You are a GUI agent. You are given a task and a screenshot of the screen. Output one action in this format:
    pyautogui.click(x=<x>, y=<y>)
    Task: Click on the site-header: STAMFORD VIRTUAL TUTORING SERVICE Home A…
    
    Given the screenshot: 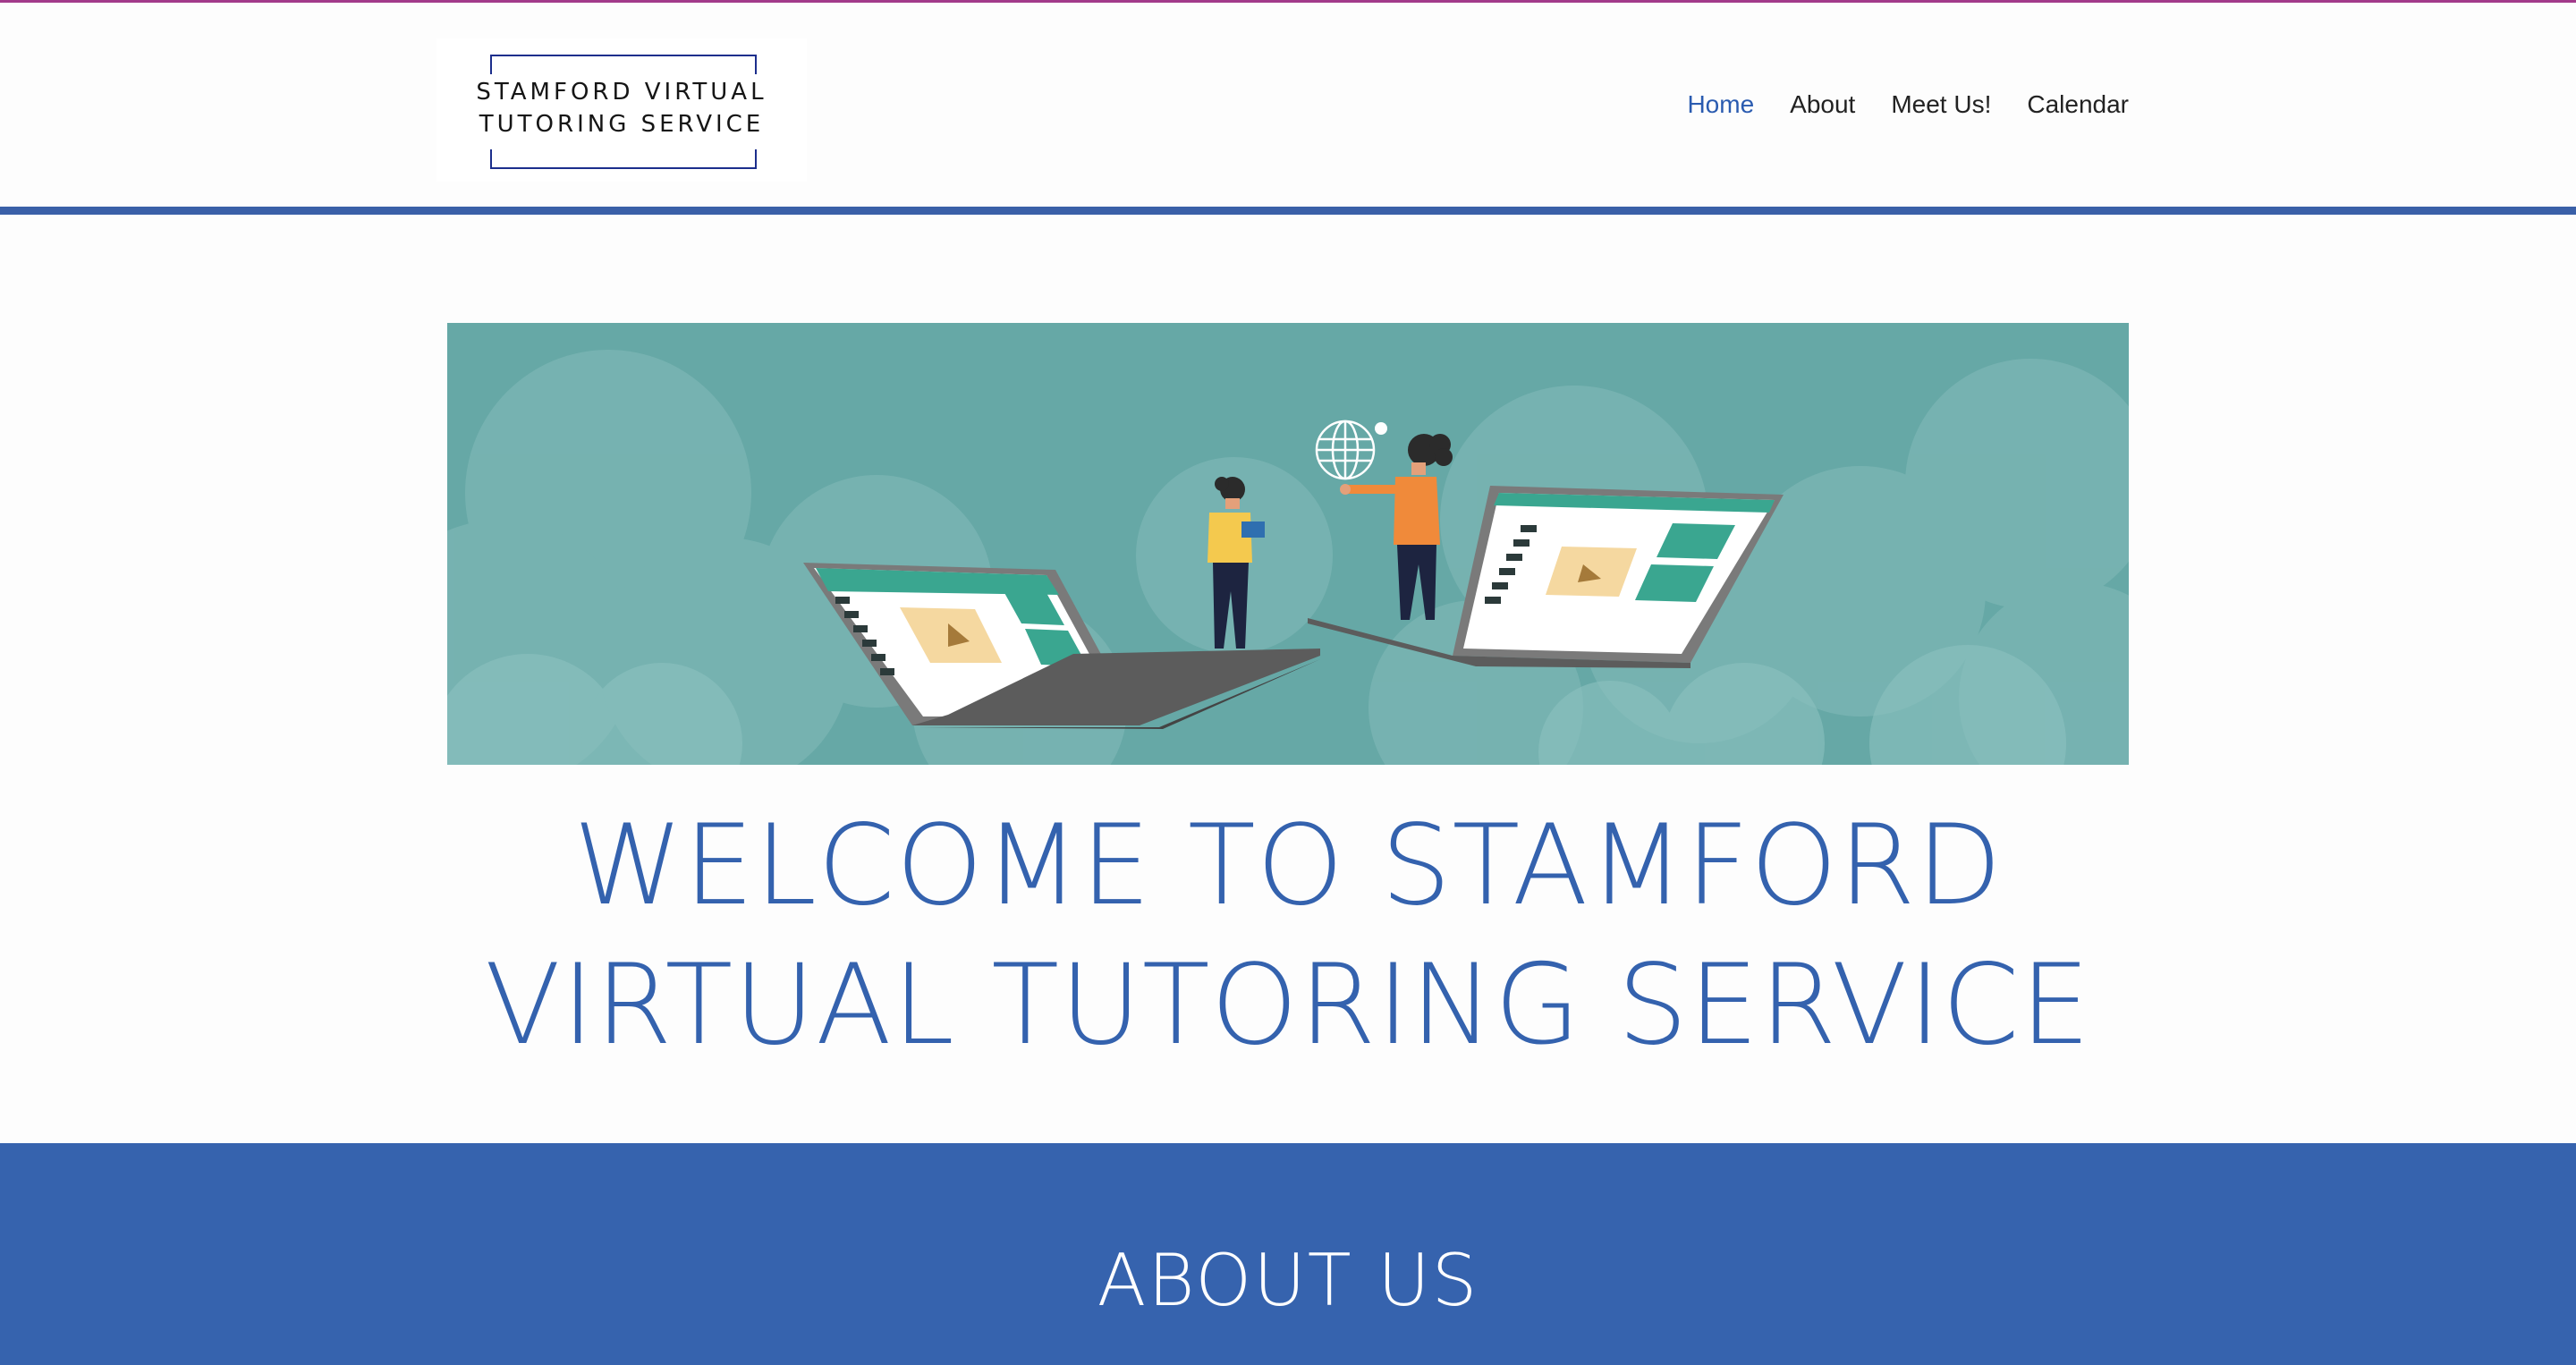 What is the action you would take?
    pyautogui.click(x=1288, y=105)
    